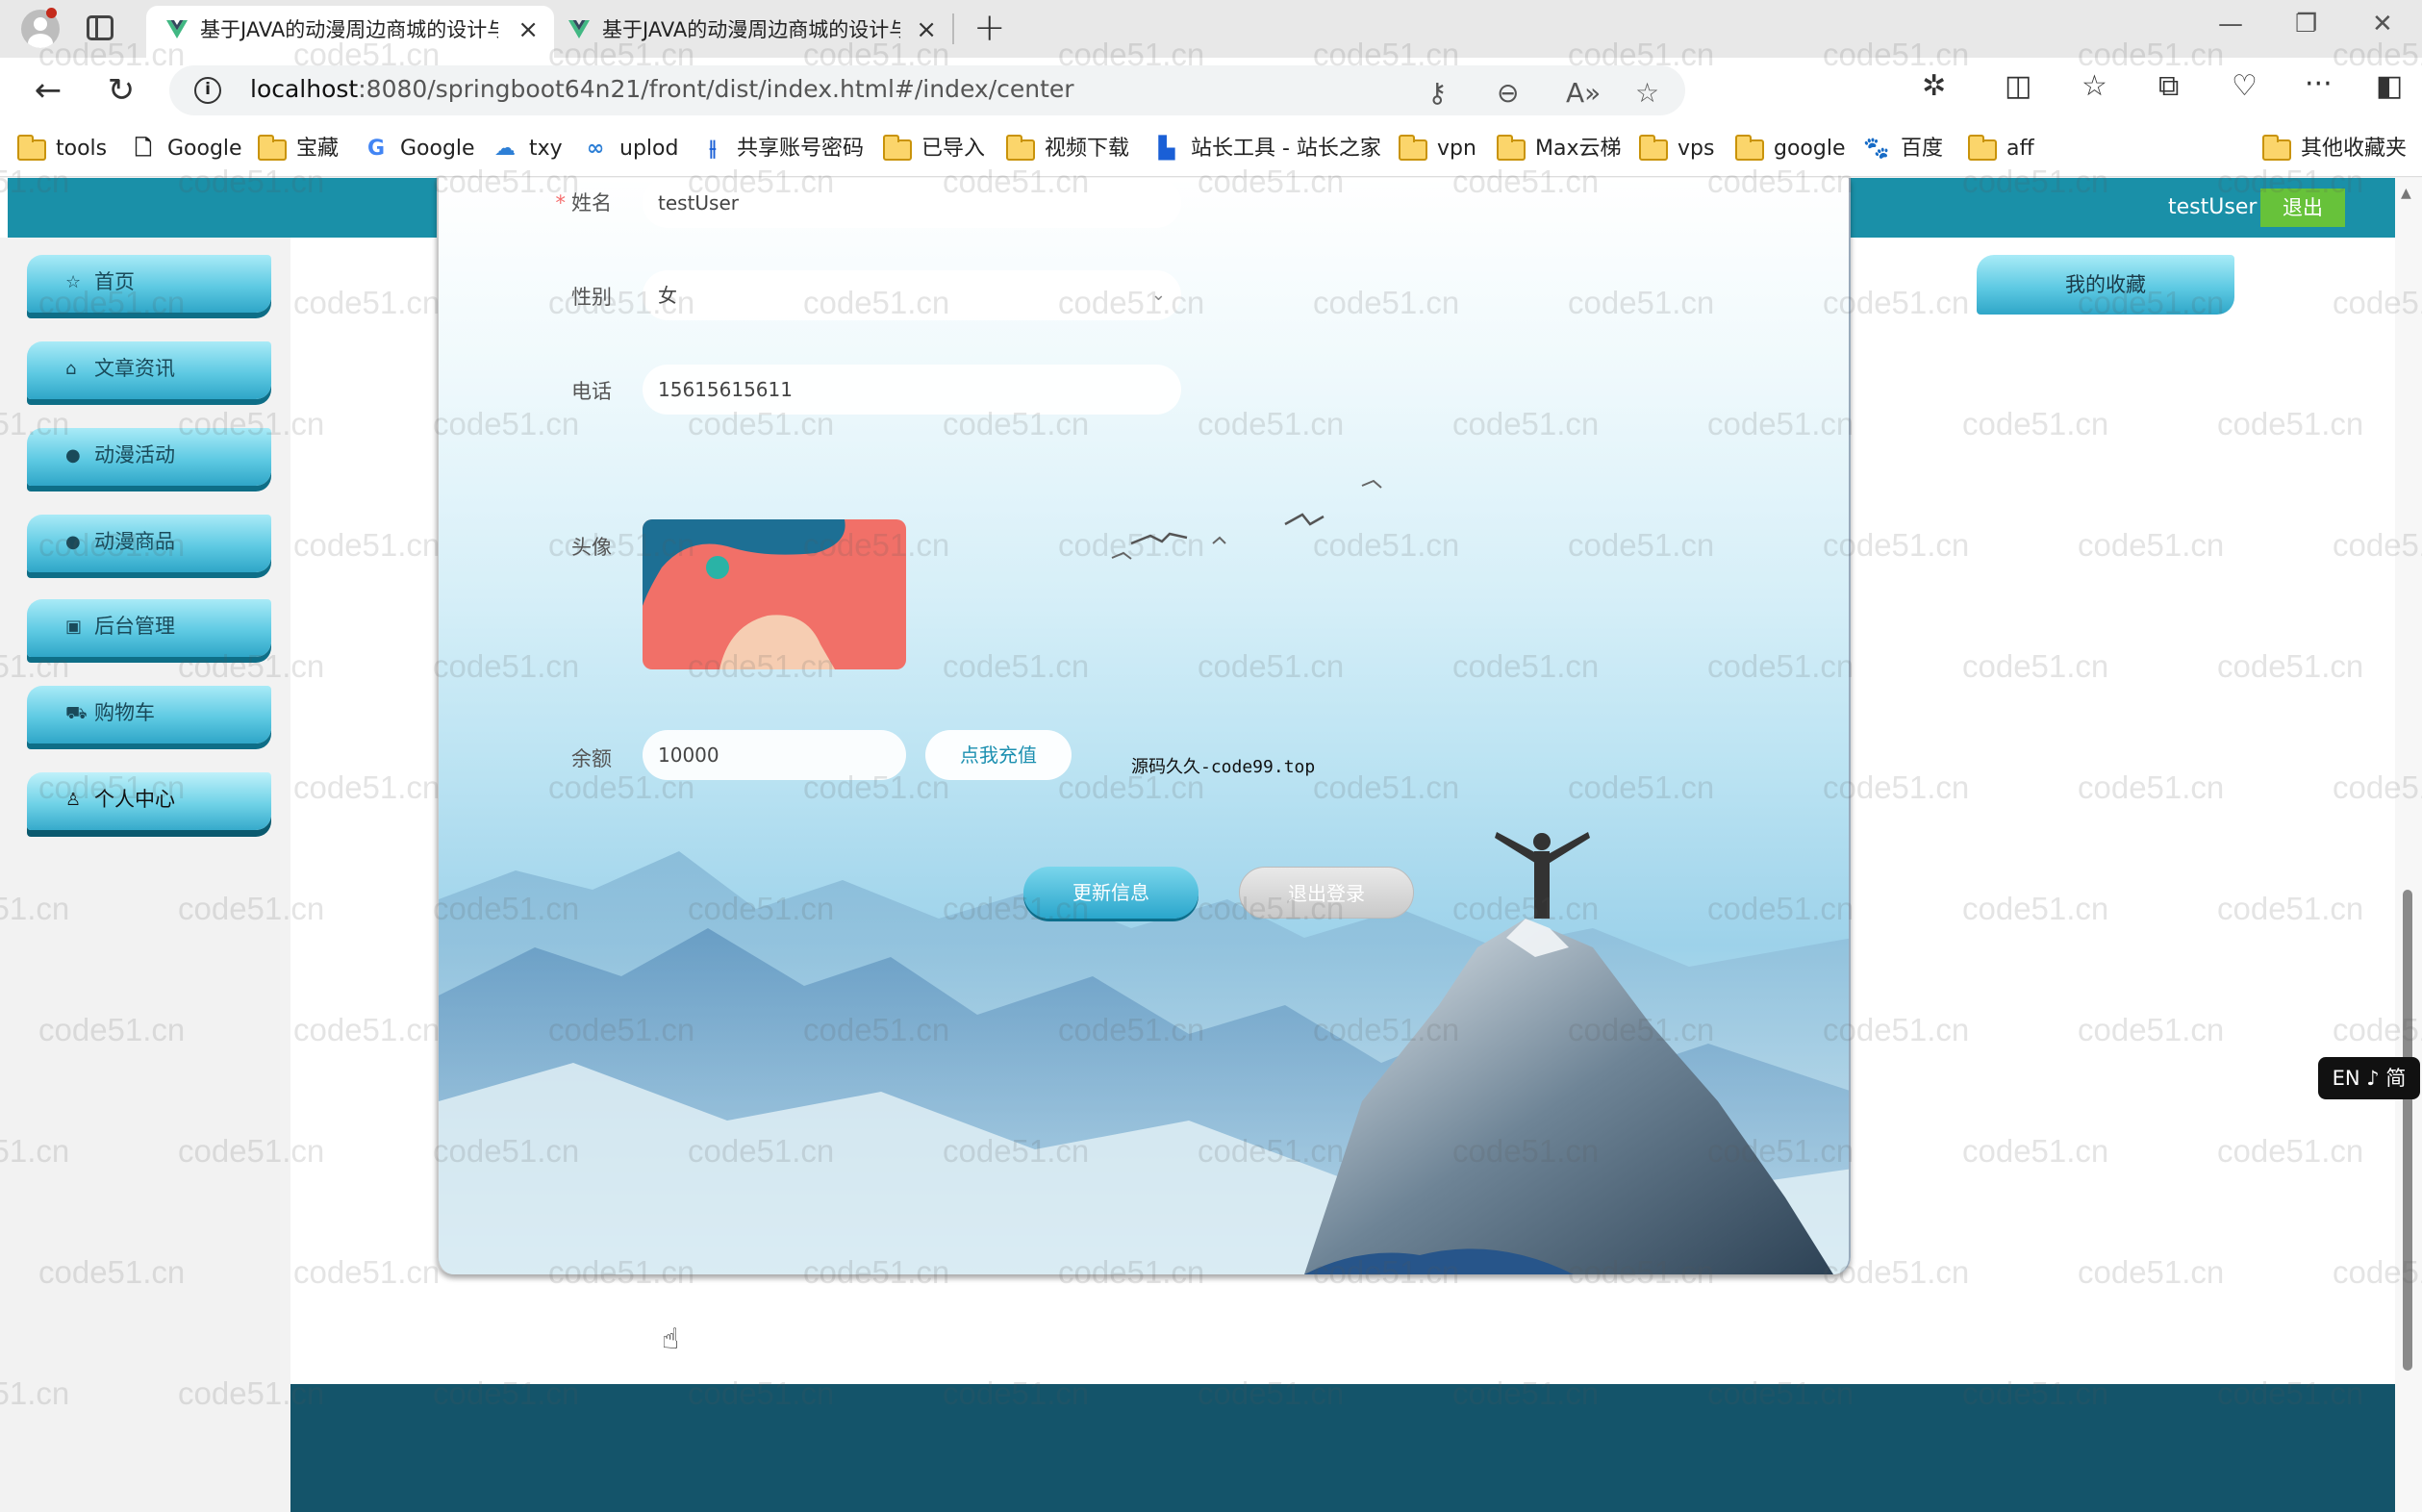  What do you see at coordinates (912, 203) in the screenshot?
I see `name-input: testUser` at bounding box center [912, 203].